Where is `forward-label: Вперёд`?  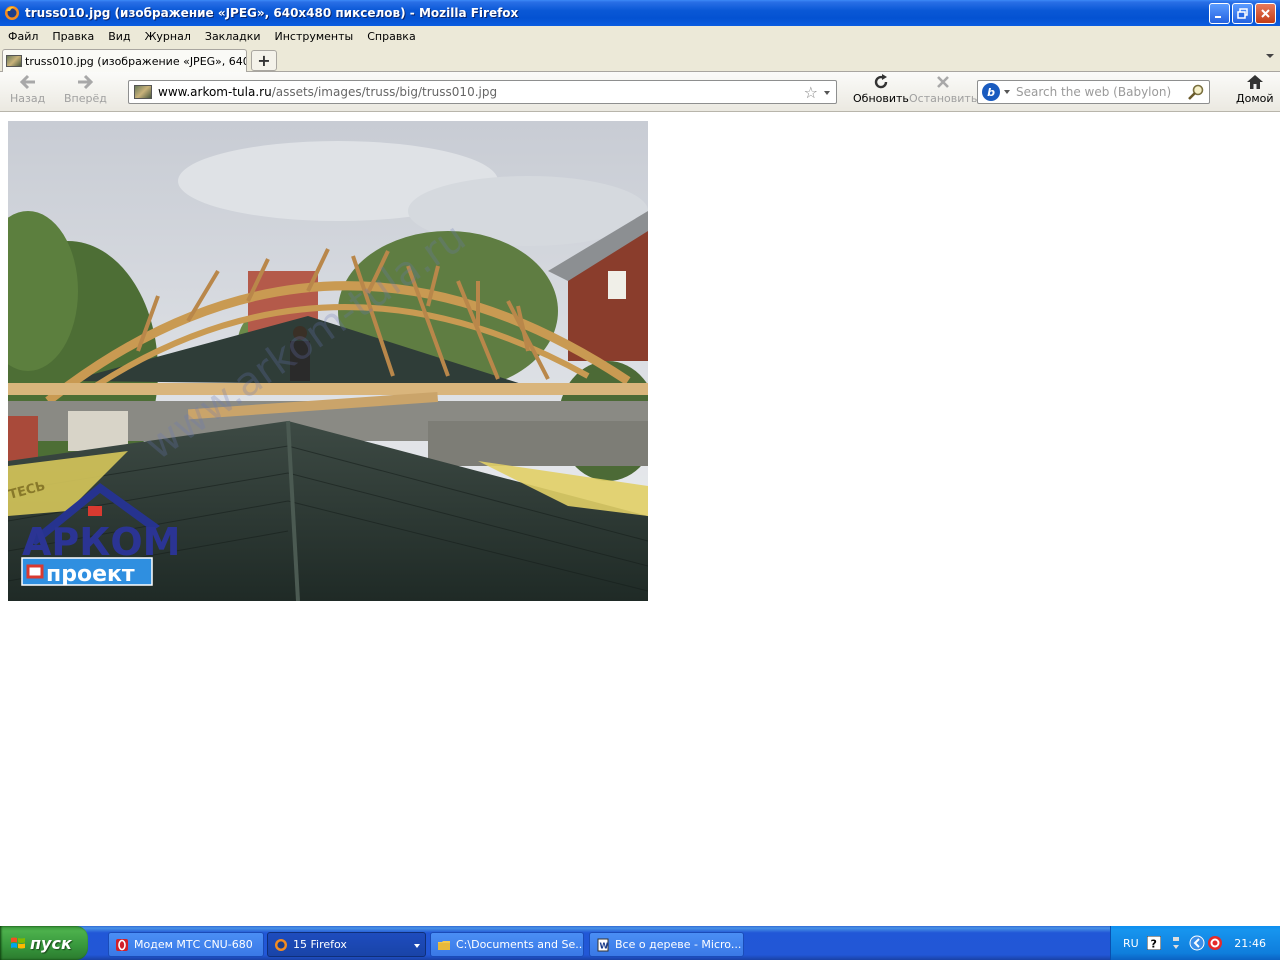
forward-label: Вперёд is located at coordinates (85, 98).